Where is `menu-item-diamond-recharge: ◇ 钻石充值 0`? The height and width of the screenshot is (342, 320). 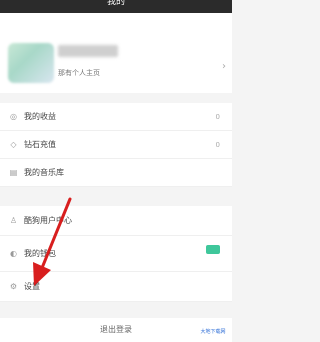 menu-item-diamond-recharge: ◇ 钻石充值 0 is located at coordinates (116, 145).